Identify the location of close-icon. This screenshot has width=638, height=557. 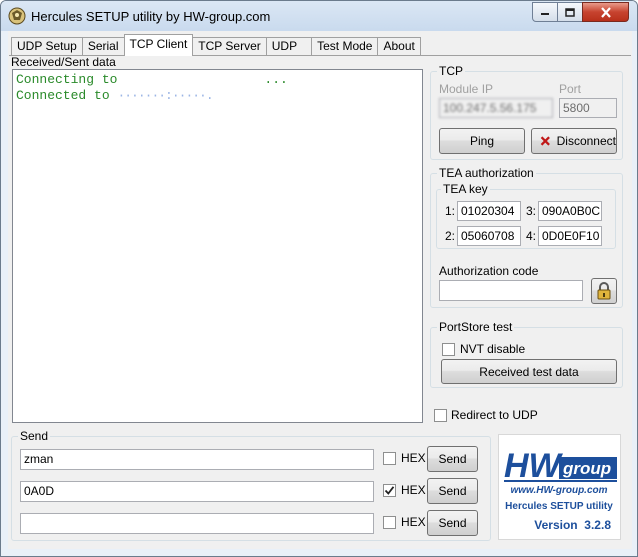
(605, 12).